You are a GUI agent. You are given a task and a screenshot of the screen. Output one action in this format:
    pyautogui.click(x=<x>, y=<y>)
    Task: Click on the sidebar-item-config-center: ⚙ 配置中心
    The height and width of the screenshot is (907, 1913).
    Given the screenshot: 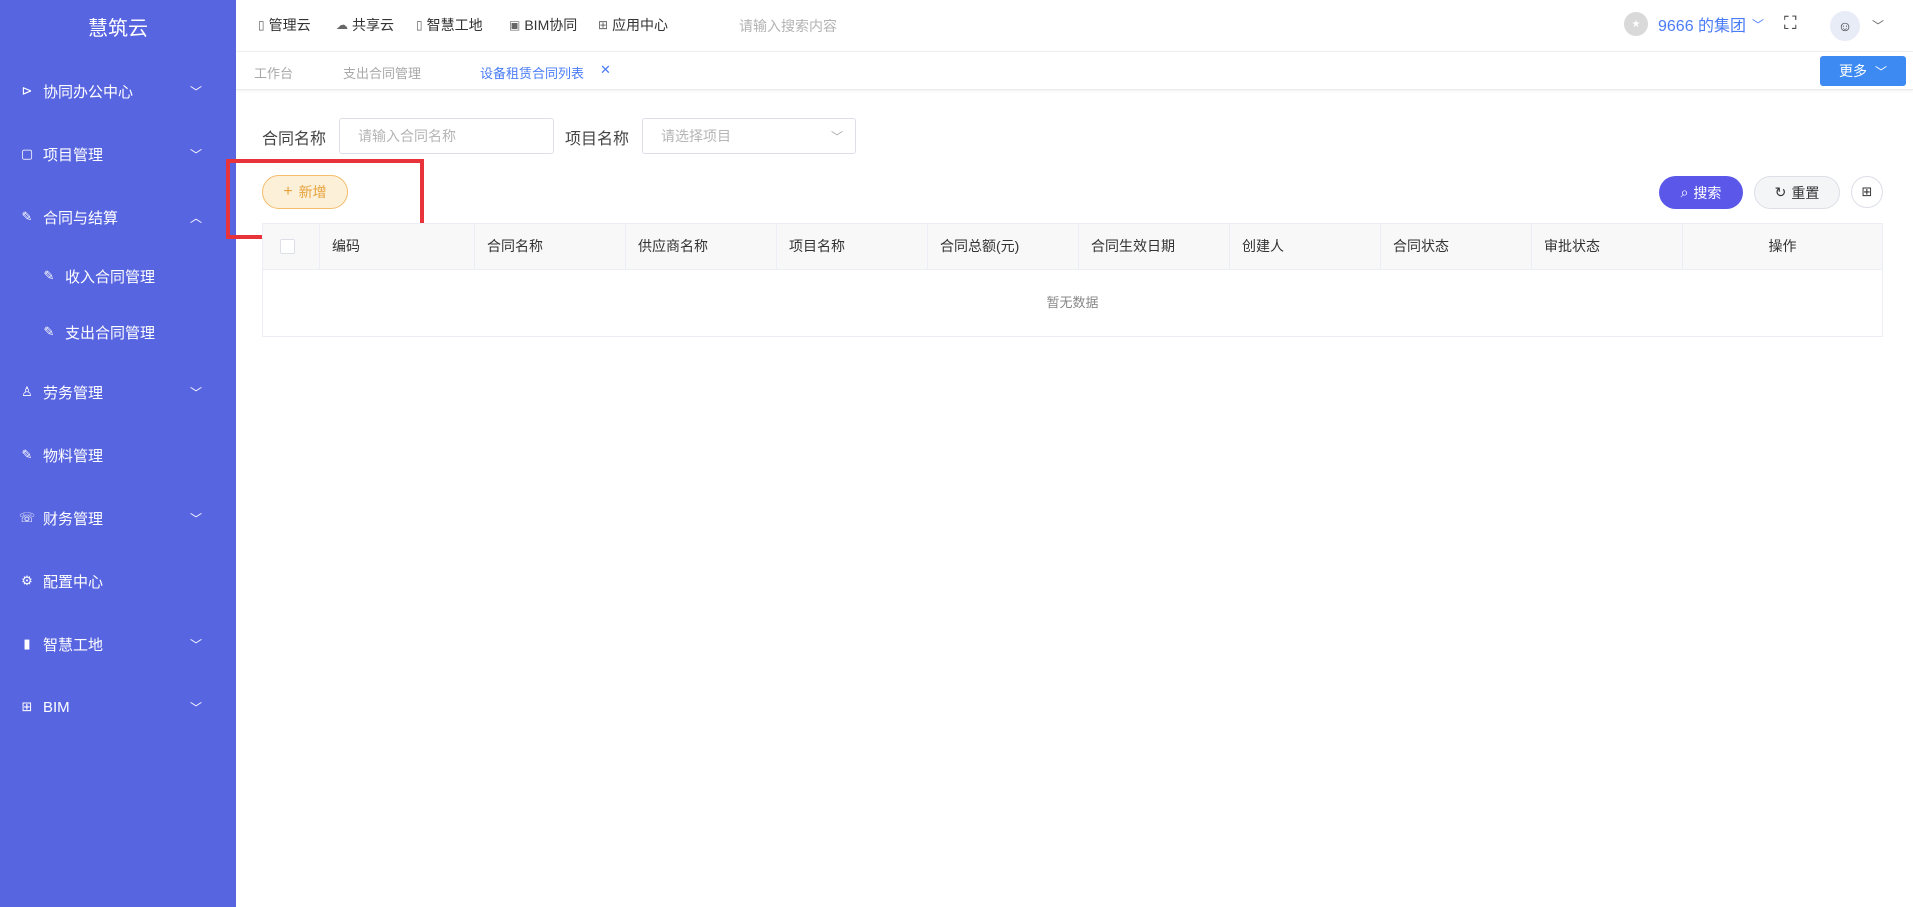 What is the action you would take?
    pyautogui.click(x=118, y=581)
    